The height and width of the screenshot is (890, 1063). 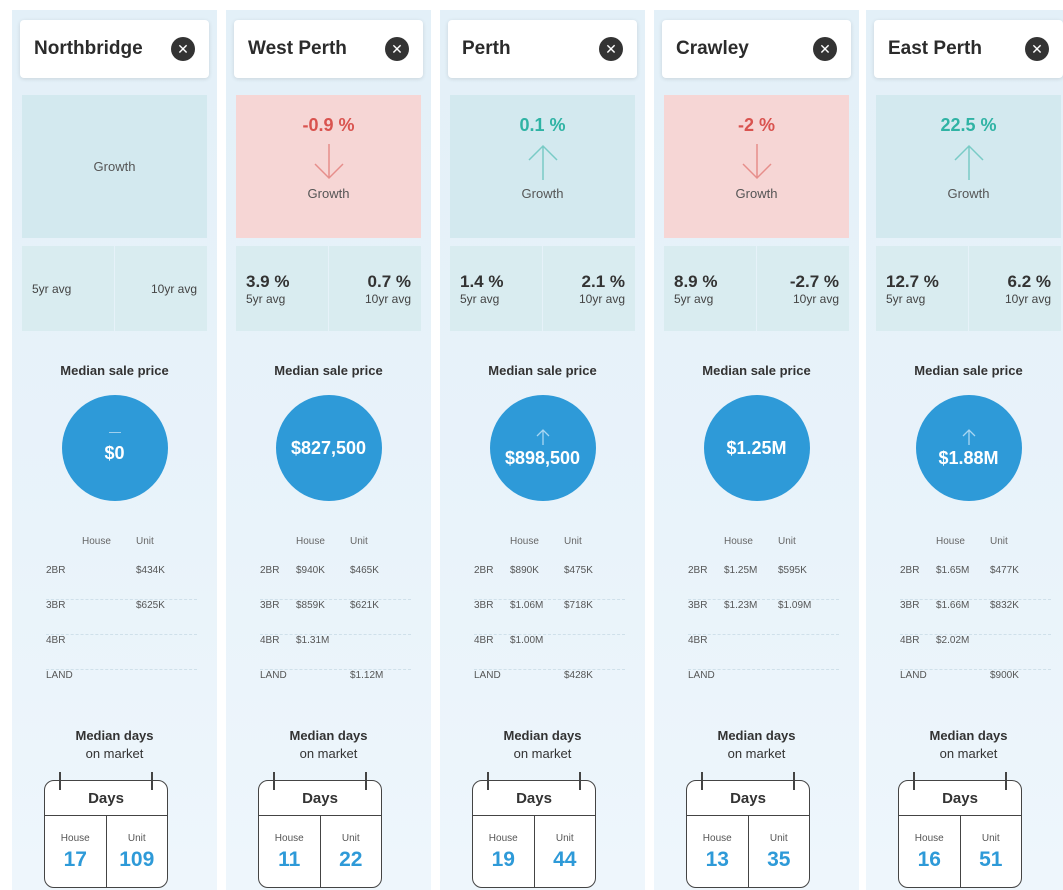 What do you see at coordinates (542, 193) in the screenshot?
I see `growth-label: Growth` at bounding box center [542, 193].